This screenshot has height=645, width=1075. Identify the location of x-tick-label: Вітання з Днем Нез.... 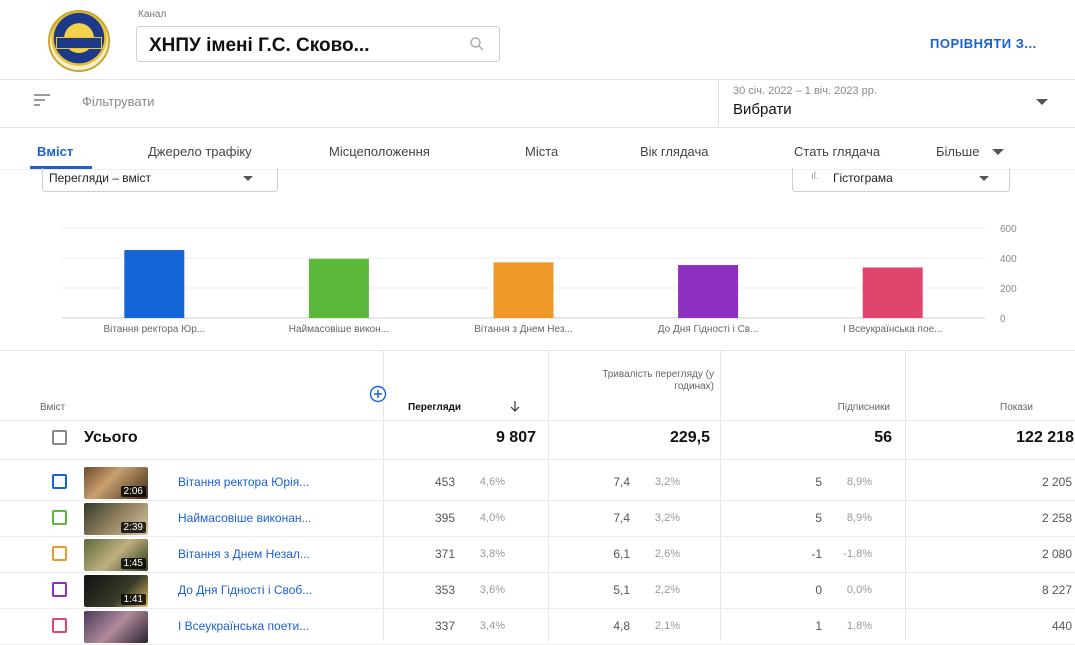
(523, 329).